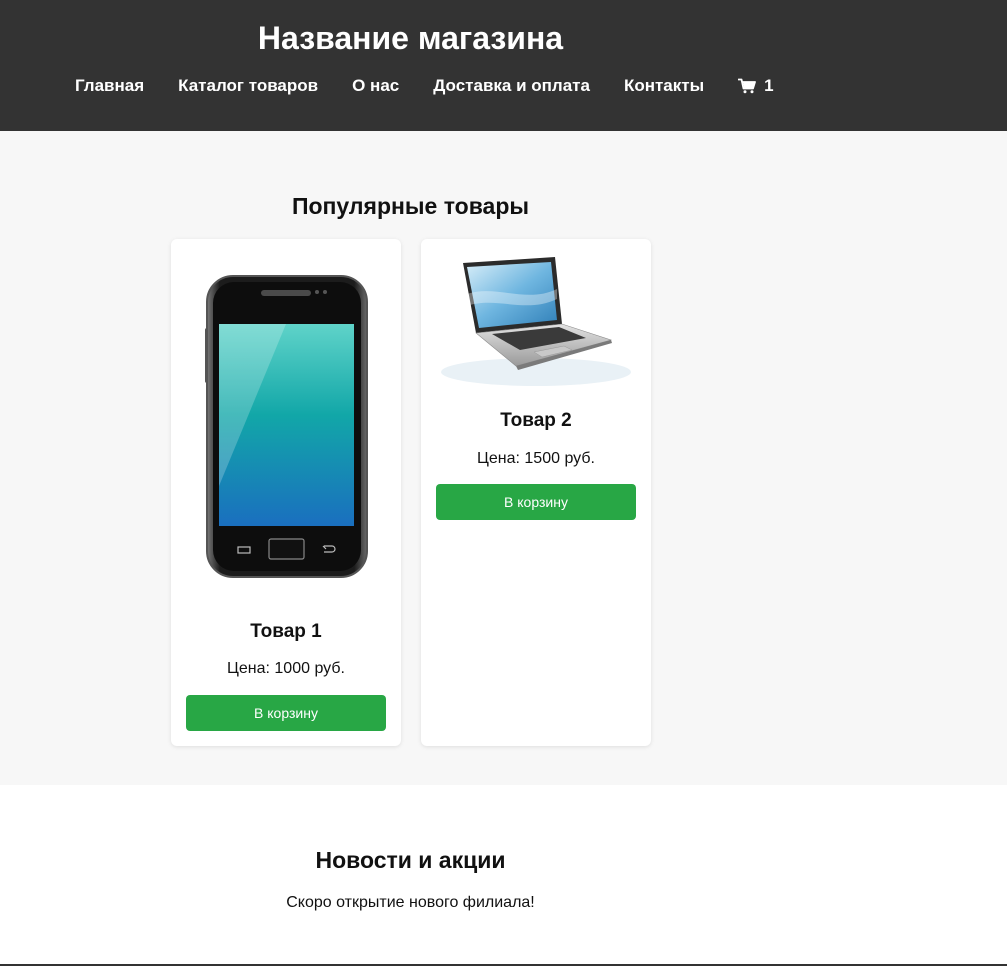 The width and height of the screenshot is (1007, 966). What do you see at coordinates (286, 668) in the screenshot?
I see `product-price: Цена: 1000 руб.` at bounding box center [286, 668].